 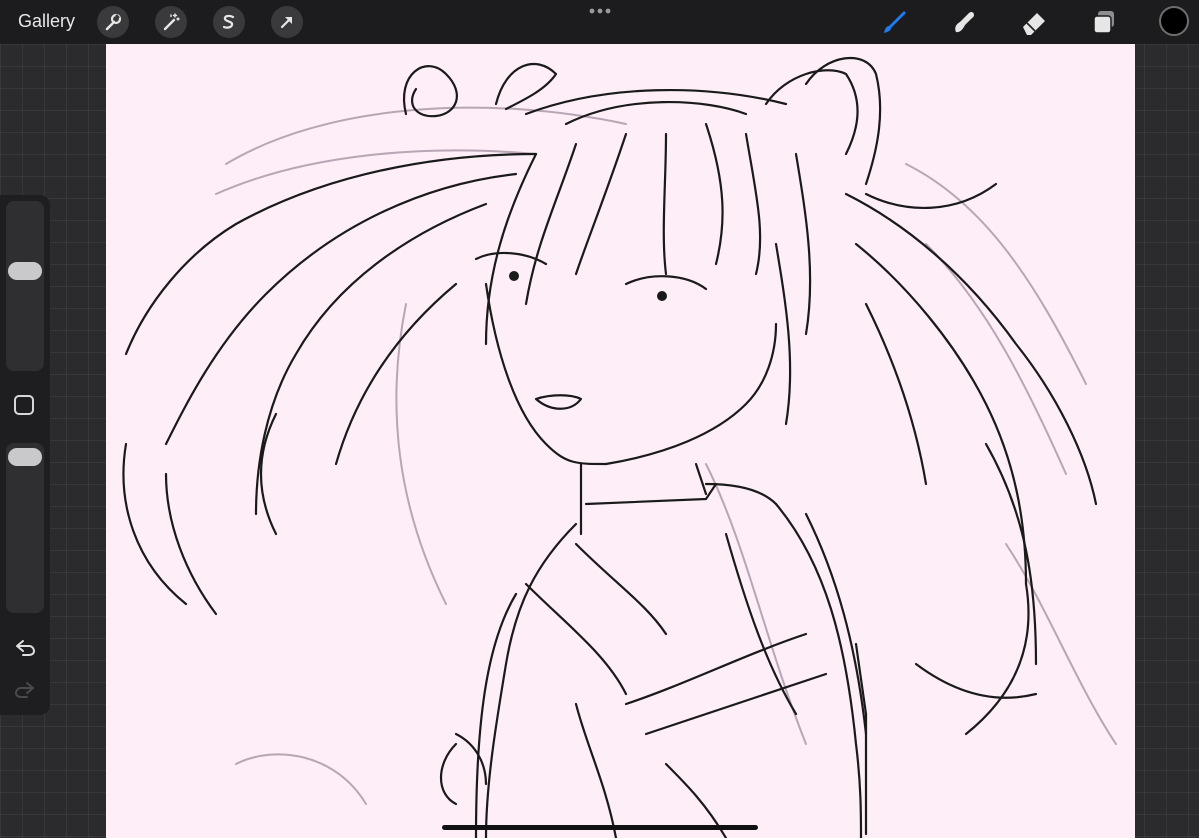 I want to click on wrench-icon, so click(x=113, y=22).